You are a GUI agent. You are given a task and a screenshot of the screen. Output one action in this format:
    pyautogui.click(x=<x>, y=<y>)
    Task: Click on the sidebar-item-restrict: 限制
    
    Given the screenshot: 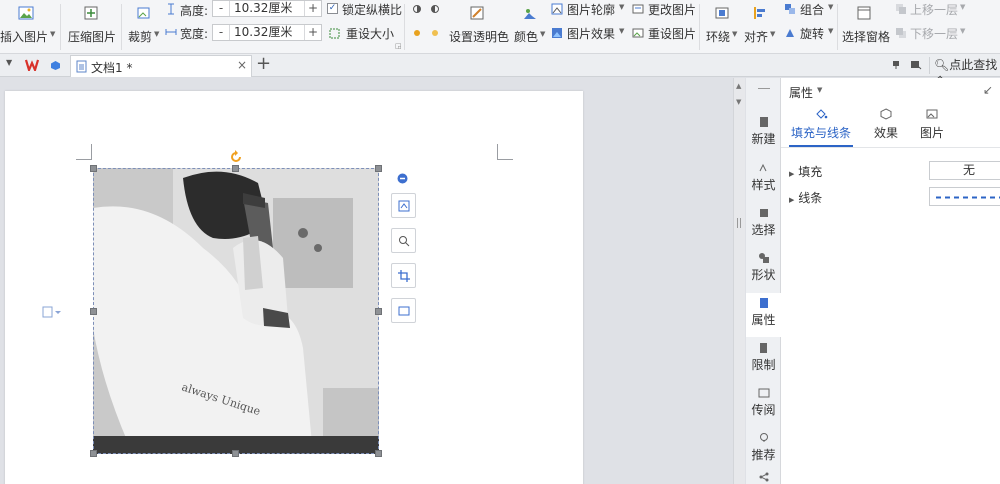 What is the action you would take?
    pyautogui.click(x=763, y=360)
    